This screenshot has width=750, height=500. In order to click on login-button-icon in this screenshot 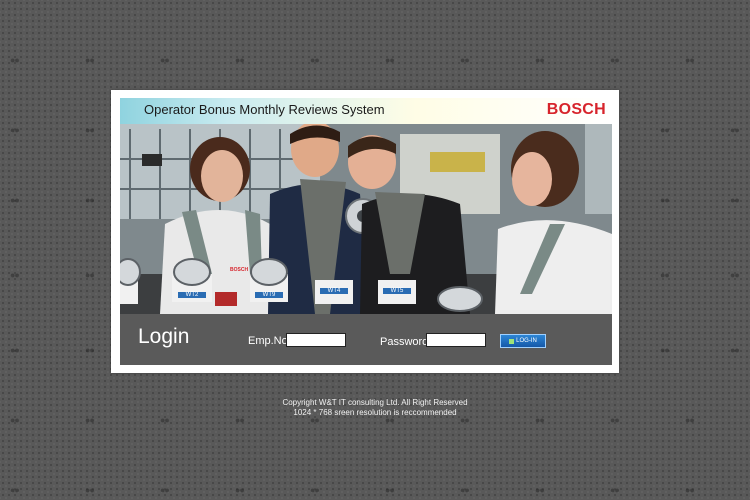, I will do `click(512, 341)`.